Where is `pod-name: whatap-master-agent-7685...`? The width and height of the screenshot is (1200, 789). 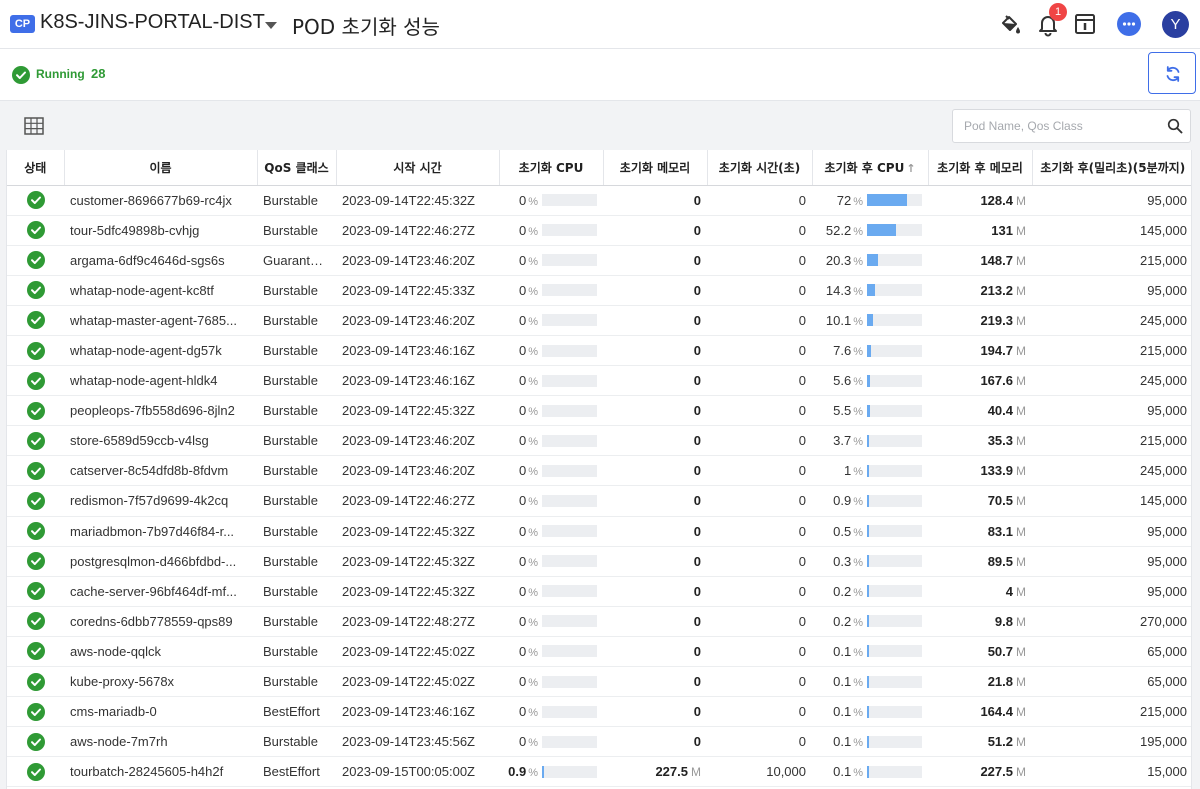
pod-name: whatap-master-agent-7685... is located at coordinates (160, 320).